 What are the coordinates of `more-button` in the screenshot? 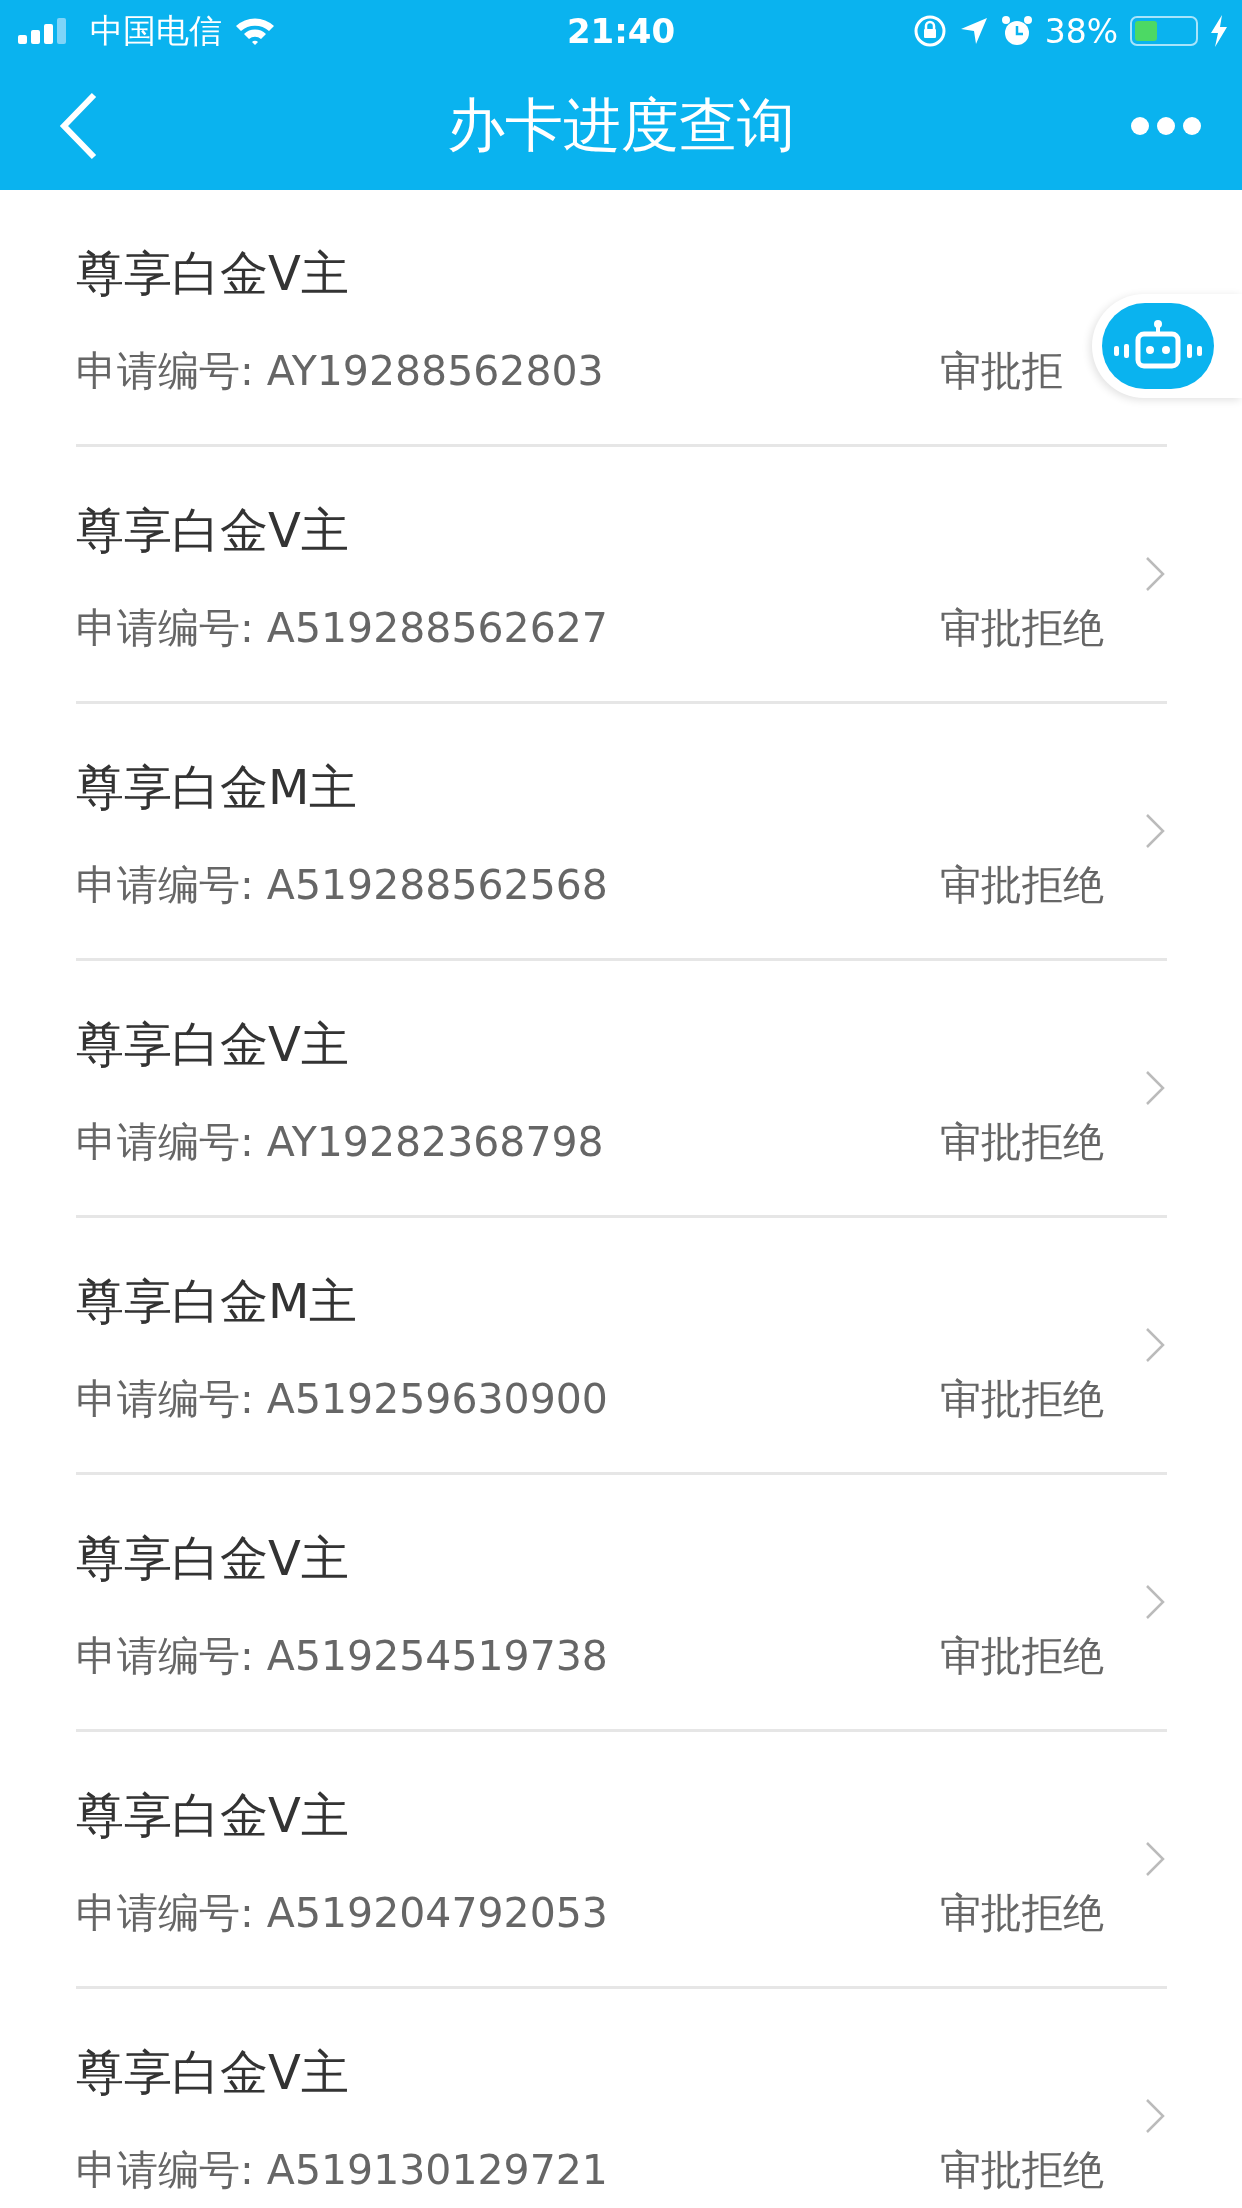 It's located at (1166, 126).